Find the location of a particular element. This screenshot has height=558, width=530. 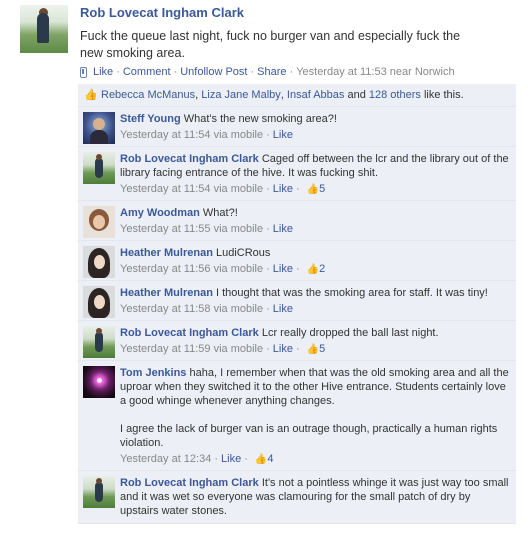

comment-timestamp: Yesterday at 12:34 is located at coordinates (165, 459).